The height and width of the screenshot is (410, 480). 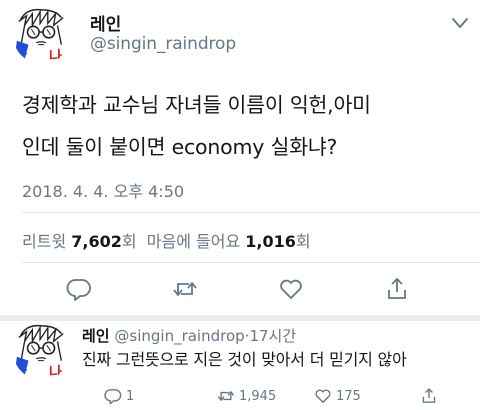 I want to click on reply-retweet-count: 1,945, so click(x=258, y=396).